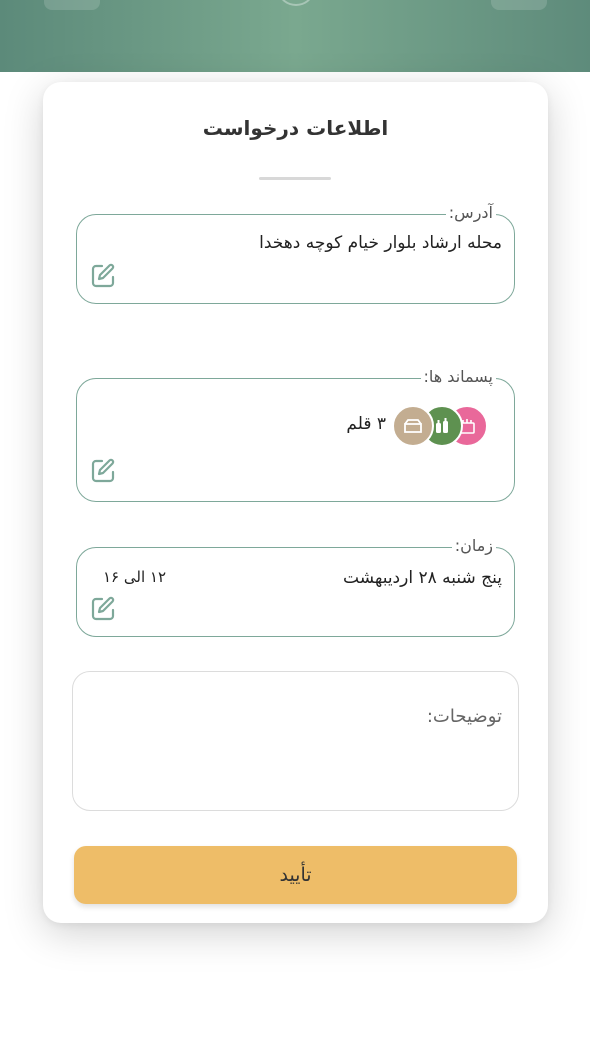 Image resolution: width=590 pixels, height=1051 pixels. What do you see at coordinates (366, 424) in the screenshot?
I see `waste-count: ۳ قلم` at bounding box center [366, 424].